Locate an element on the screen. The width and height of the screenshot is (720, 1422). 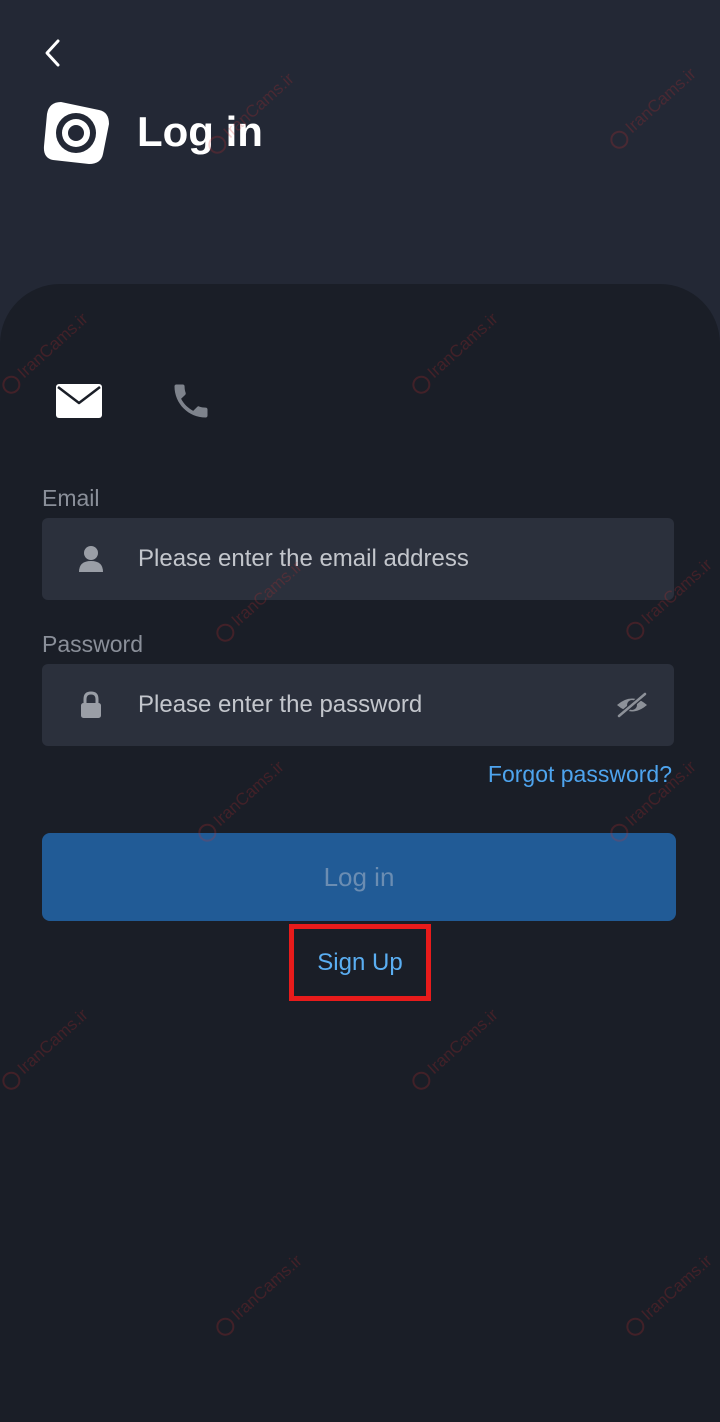
chevron-left-icon is located at coordinates (52, 53).